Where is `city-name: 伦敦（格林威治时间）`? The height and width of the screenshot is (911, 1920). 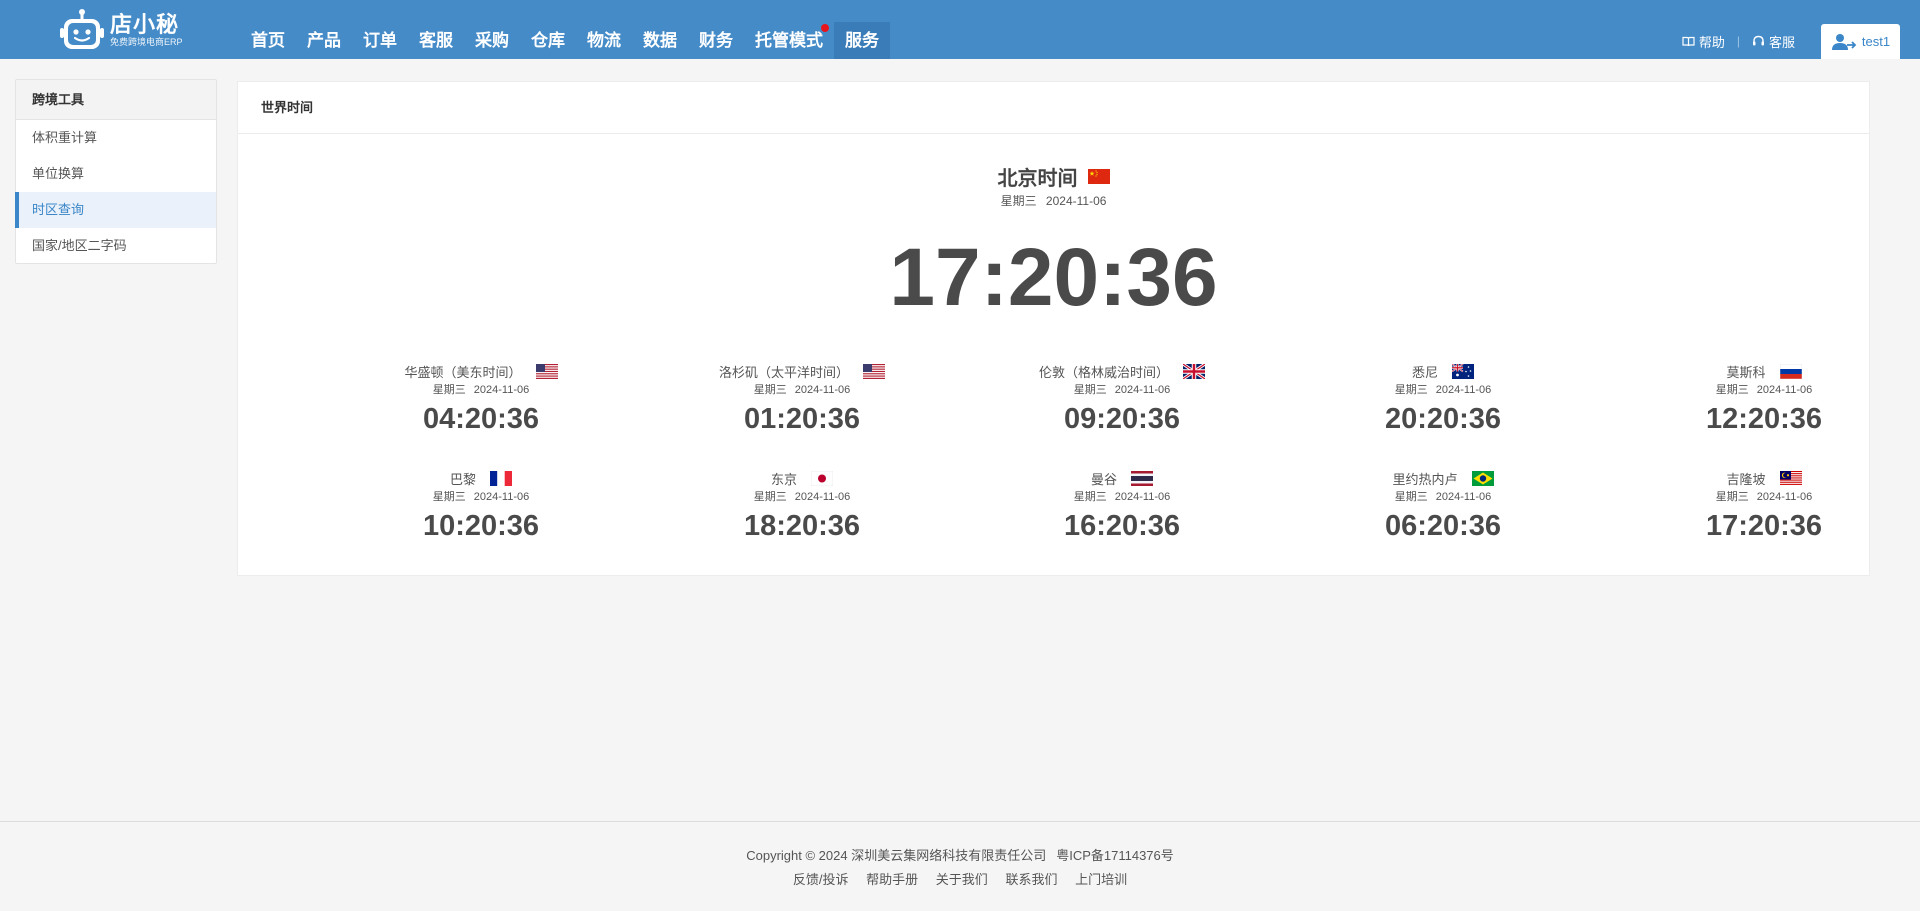 city-name: 伦敦（格林威治时间） is located at coordinates (1103, 372).